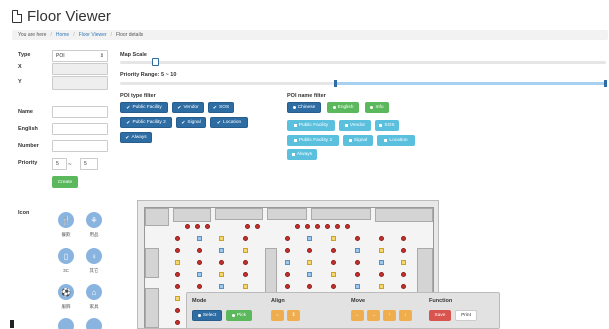 This screenshot has height=329, width=609. I want to click on map-scale-handle, so click(155, 62).